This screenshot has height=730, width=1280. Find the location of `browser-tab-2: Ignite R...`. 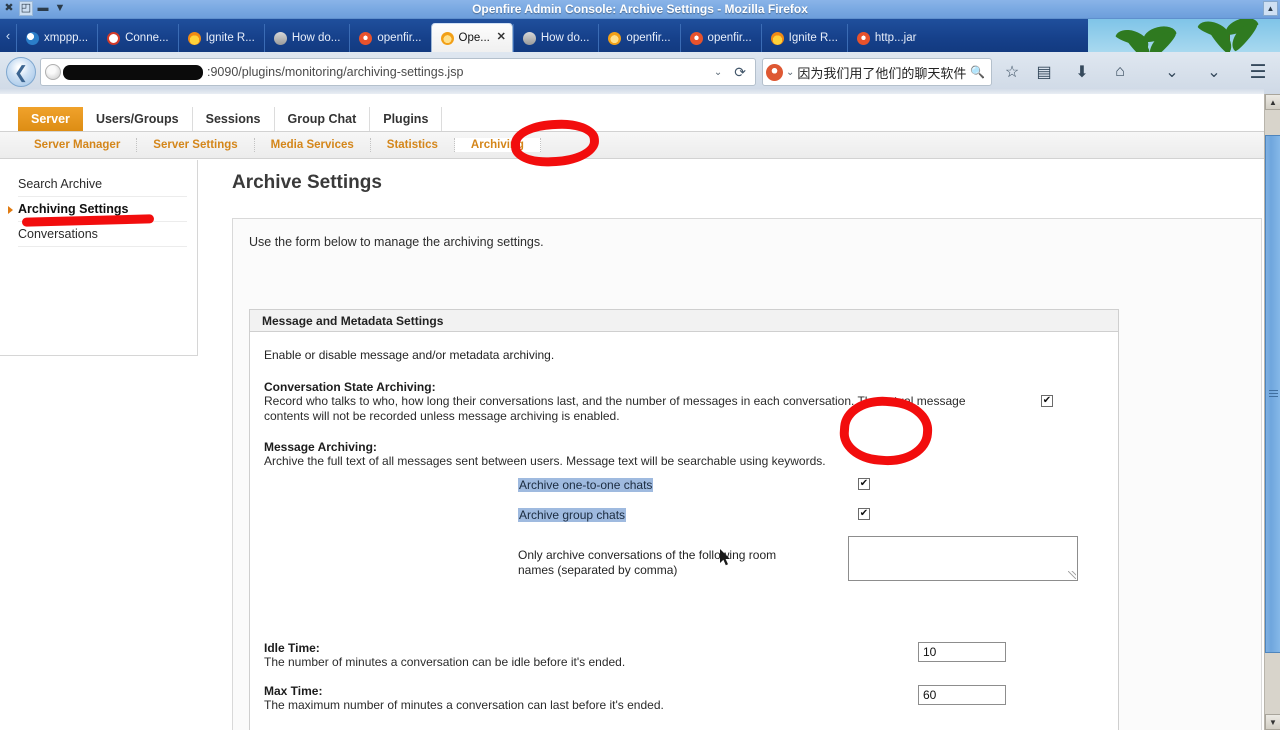

browser-tab-2: Ignite R... is located at coordinates (220, 38).